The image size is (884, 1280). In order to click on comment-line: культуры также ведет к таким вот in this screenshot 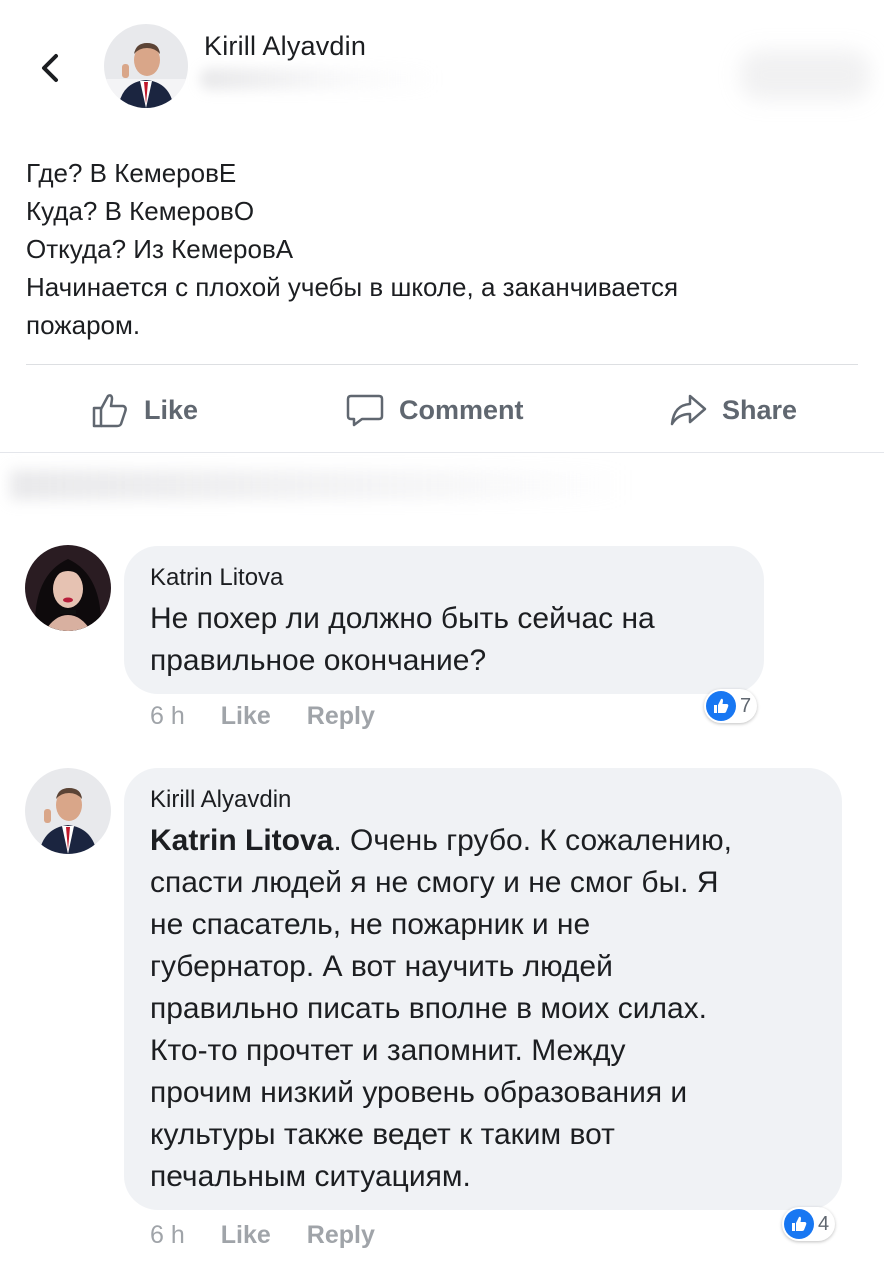, I will do `click(382, 1134)`.